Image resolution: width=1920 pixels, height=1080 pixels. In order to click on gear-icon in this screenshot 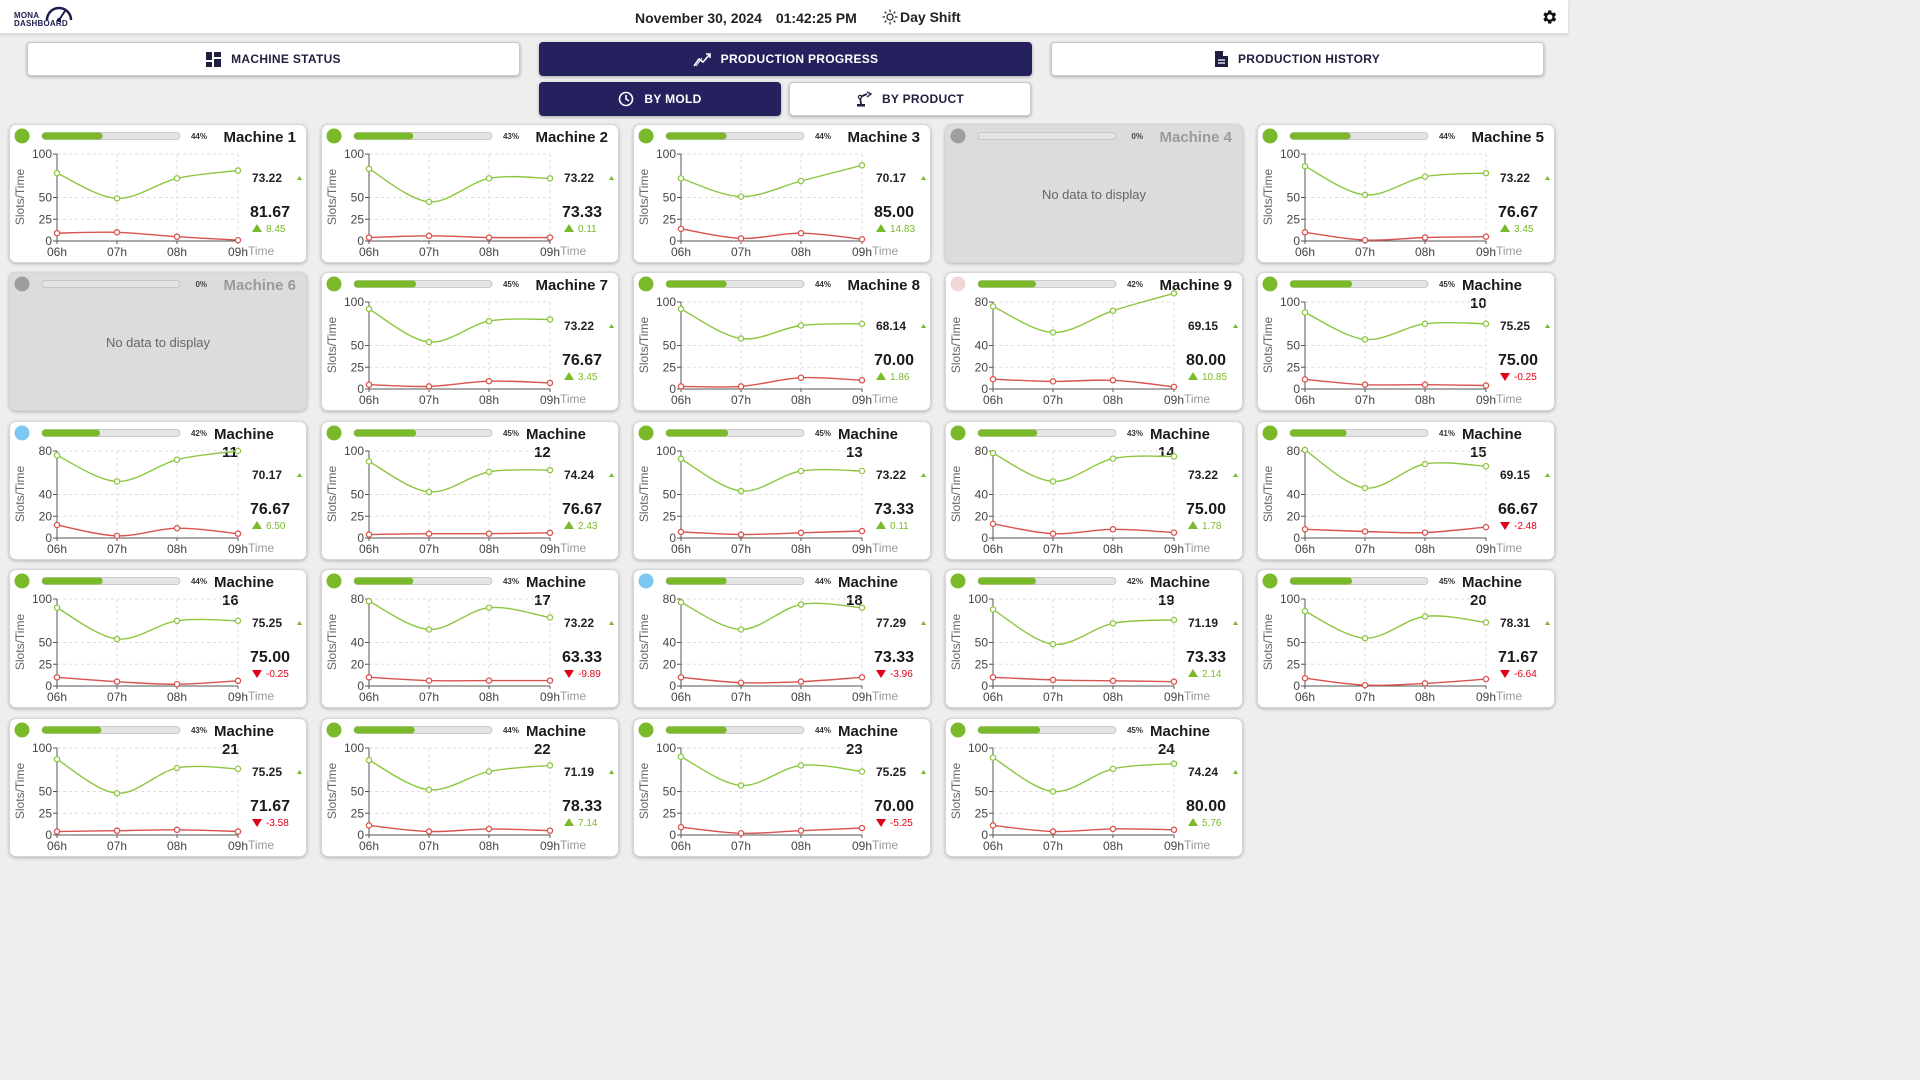, I will do `click(1549, 17)`.